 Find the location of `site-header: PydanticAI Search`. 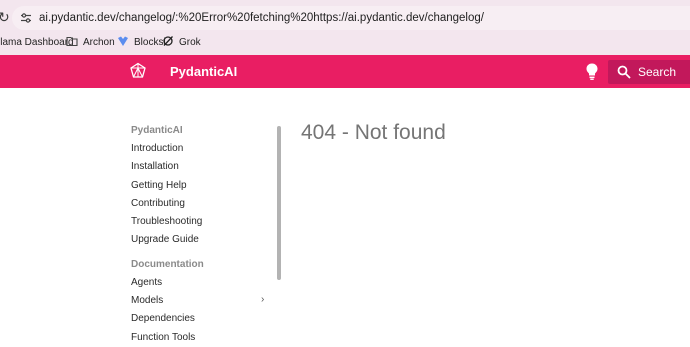

site-header: PydanticAI Search is located at coordinates (345, 71).